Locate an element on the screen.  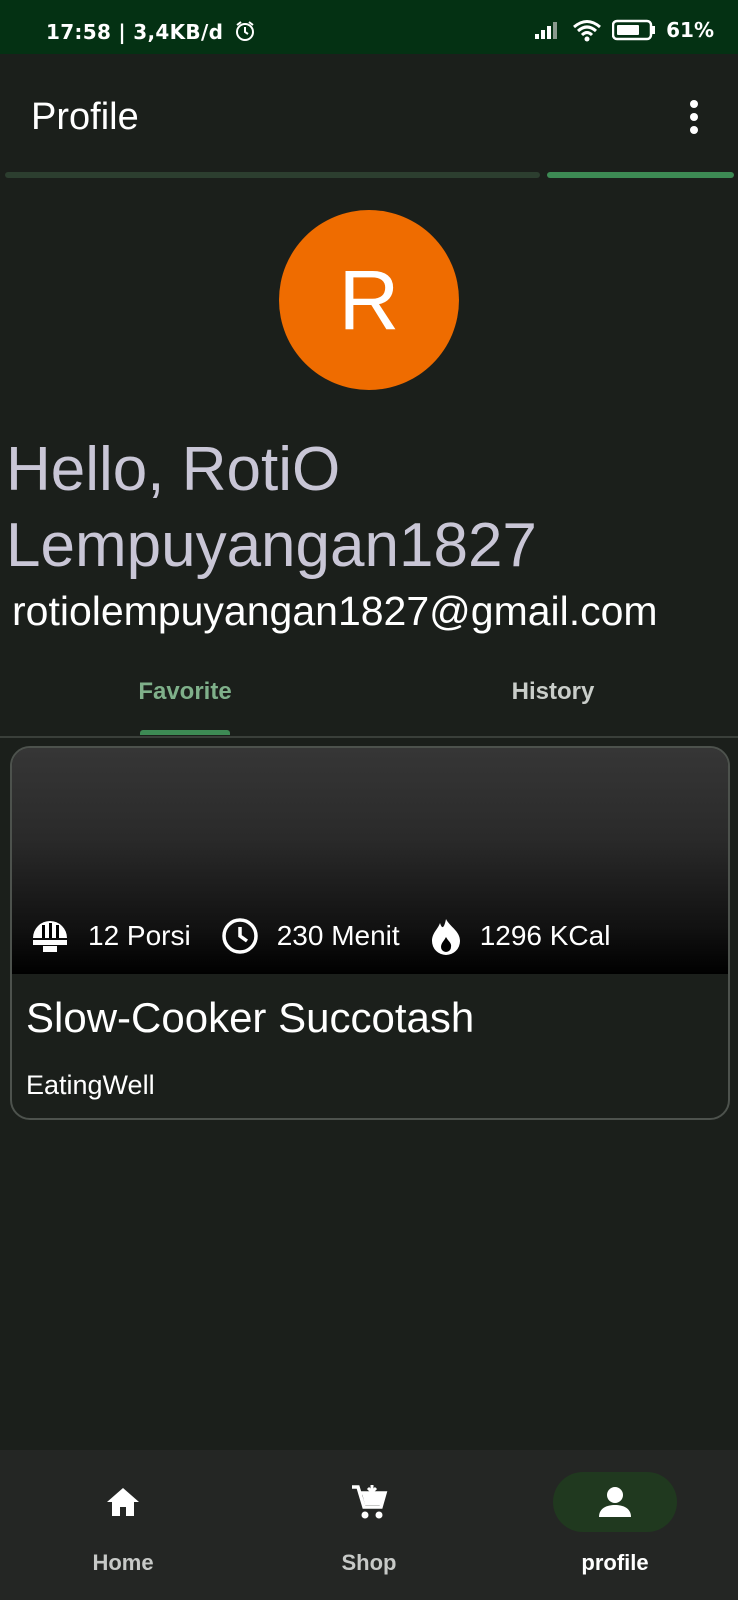
email-text: rotiolempuyangan1827@gmail.com is located at coordinates (335, 611).